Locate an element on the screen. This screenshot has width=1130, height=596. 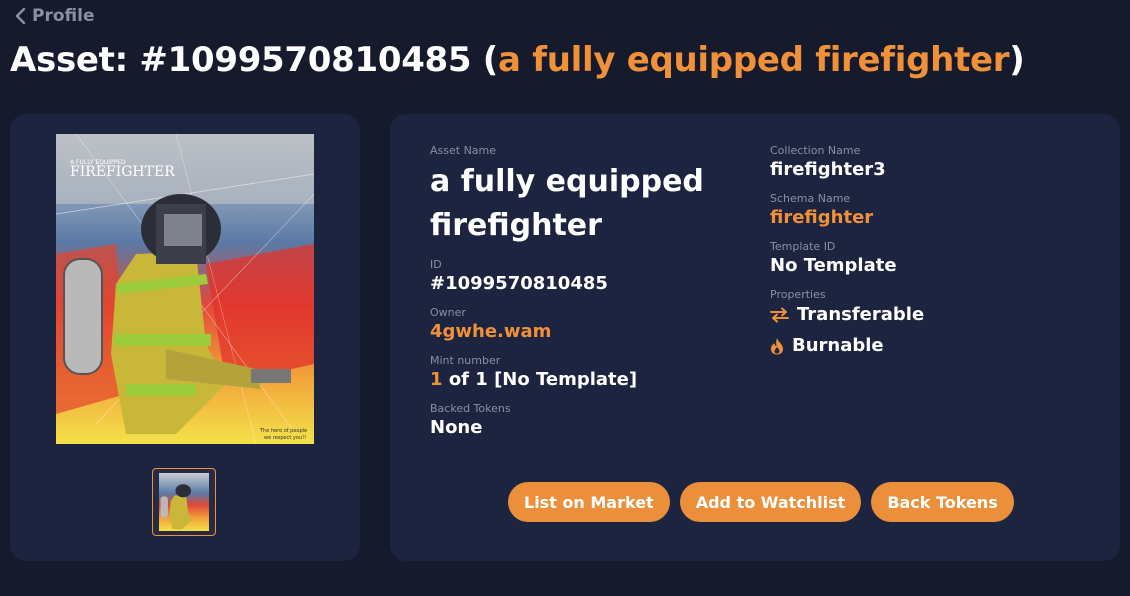
back-to-profile-link: Profile is located at coordinates (54, 16).